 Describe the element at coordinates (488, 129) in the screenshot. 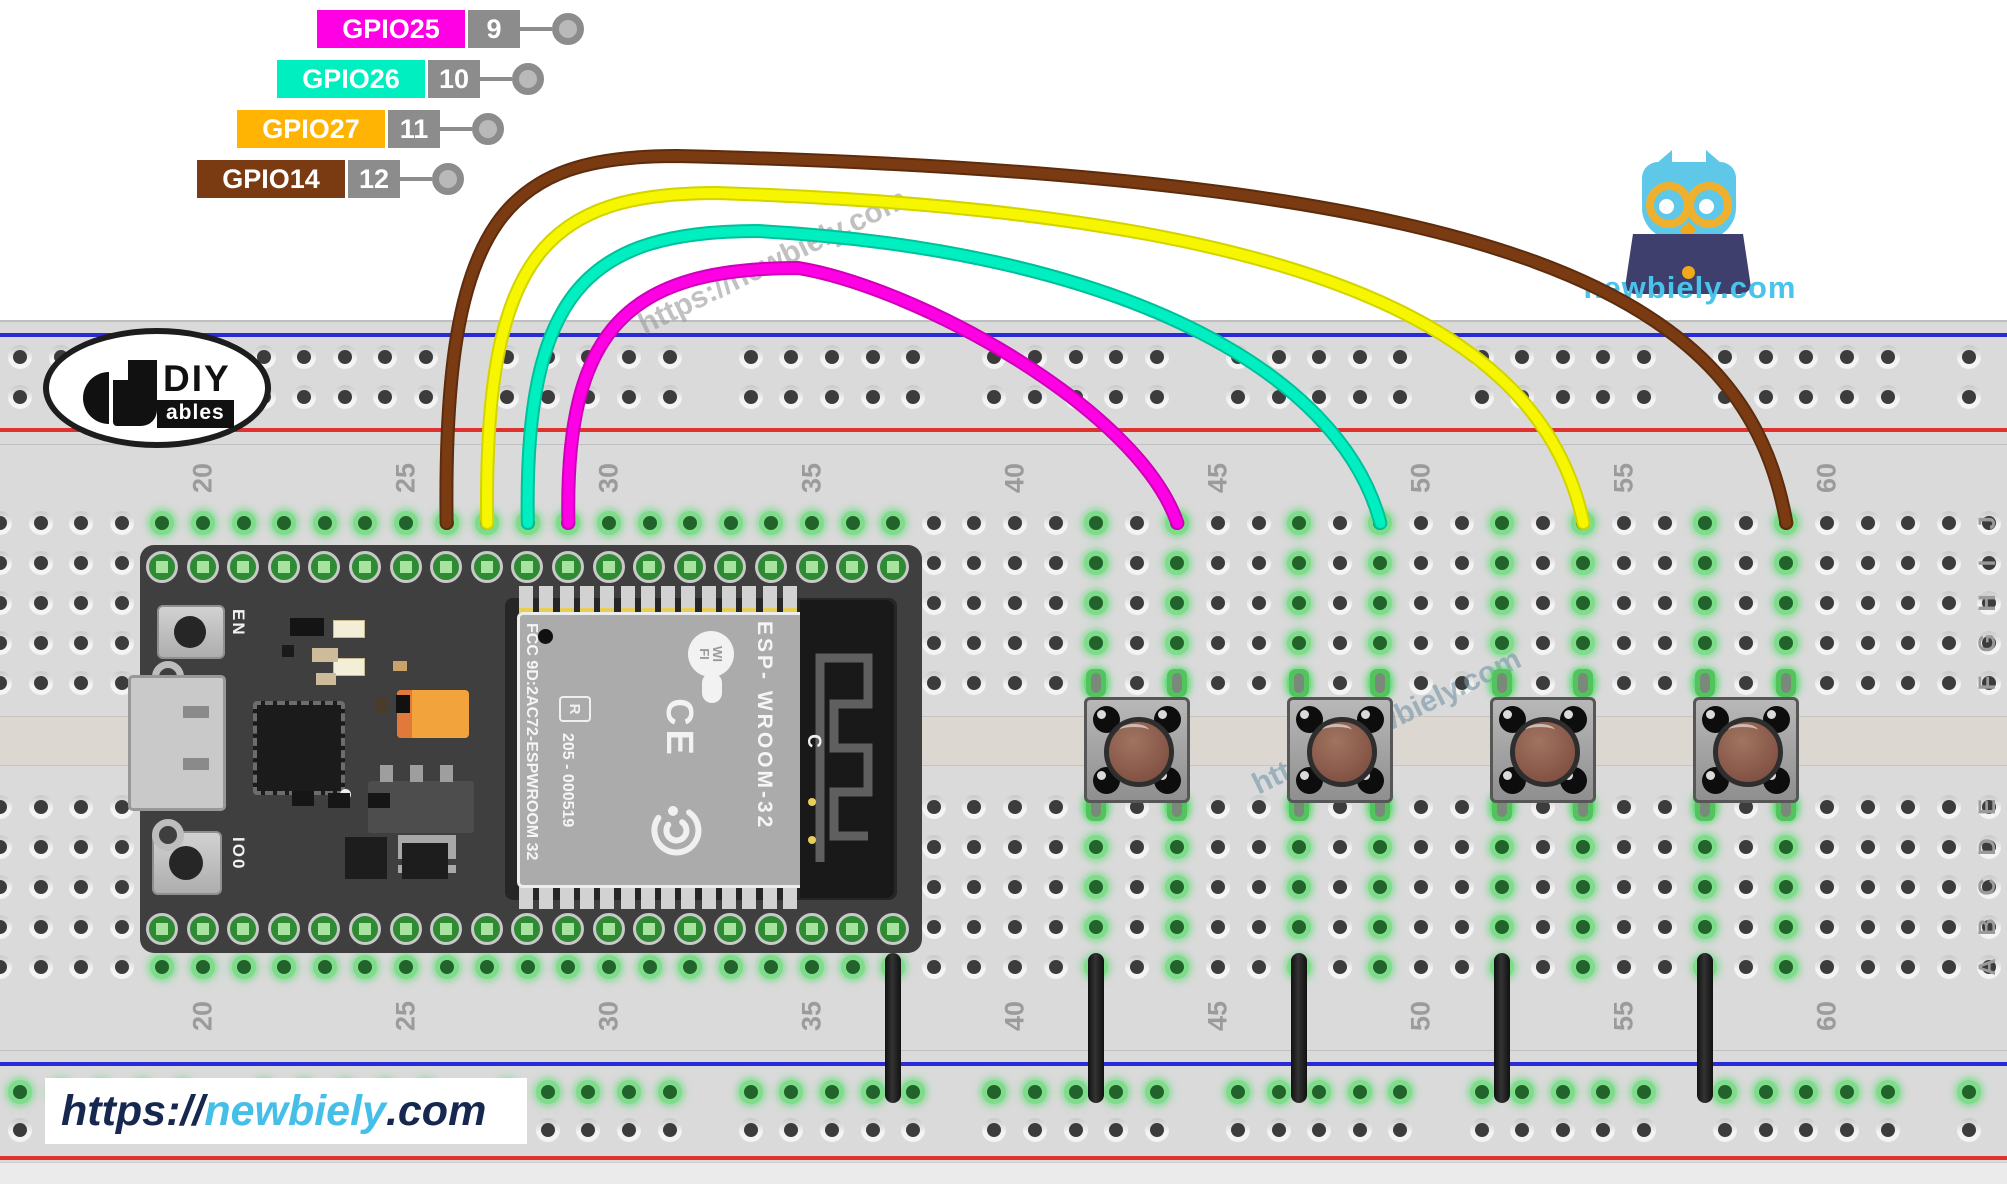

I see `callout-pin-icon` at that location.